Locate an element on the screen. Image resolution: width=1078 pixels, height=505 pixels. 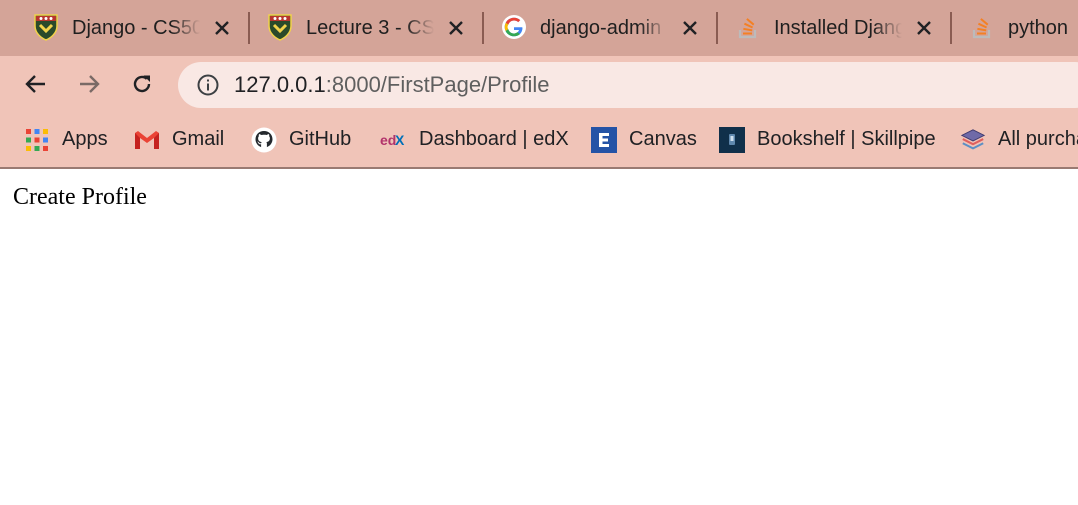
edx-icon: ed X is located at coordinates (393, 140).